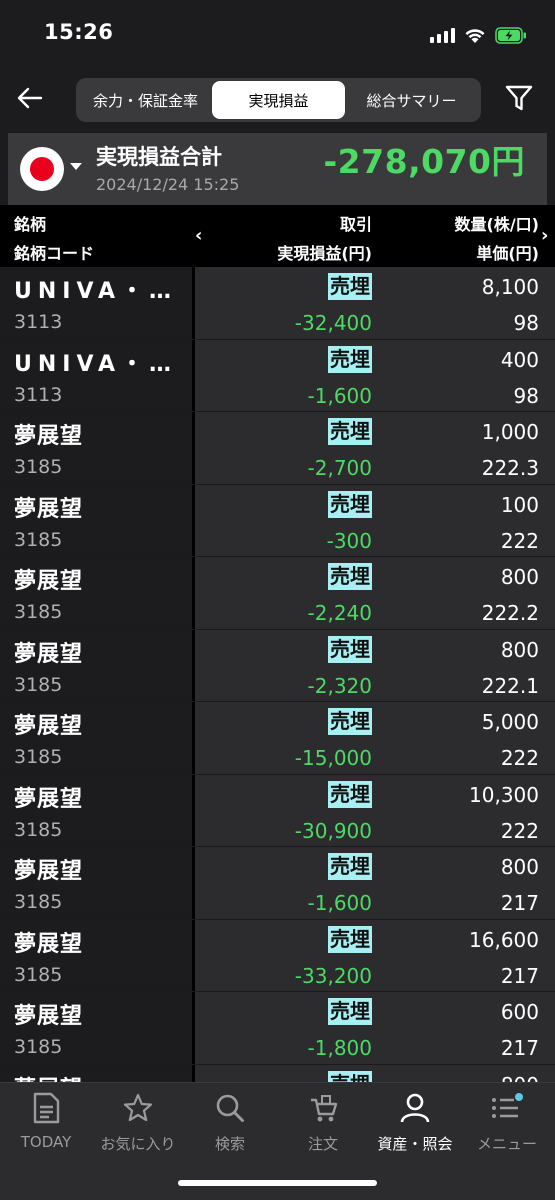 The image size is (555, 1200). Describe the element at coordinates (519, 504) in the screenshot. I see `quantity: 100` at that location.